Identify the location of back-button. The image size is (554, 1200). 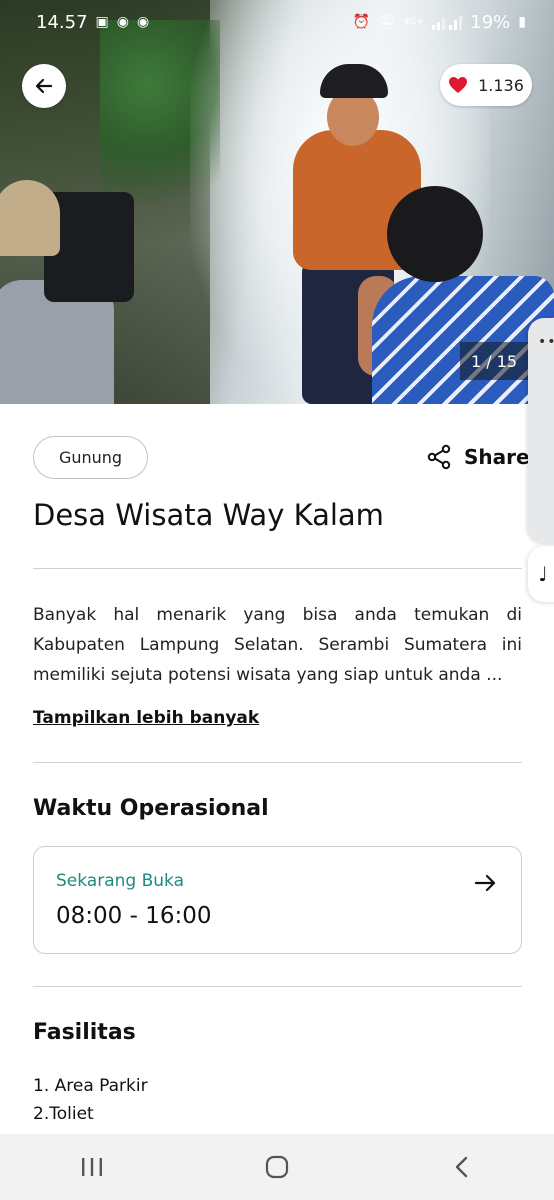
(44, 86).